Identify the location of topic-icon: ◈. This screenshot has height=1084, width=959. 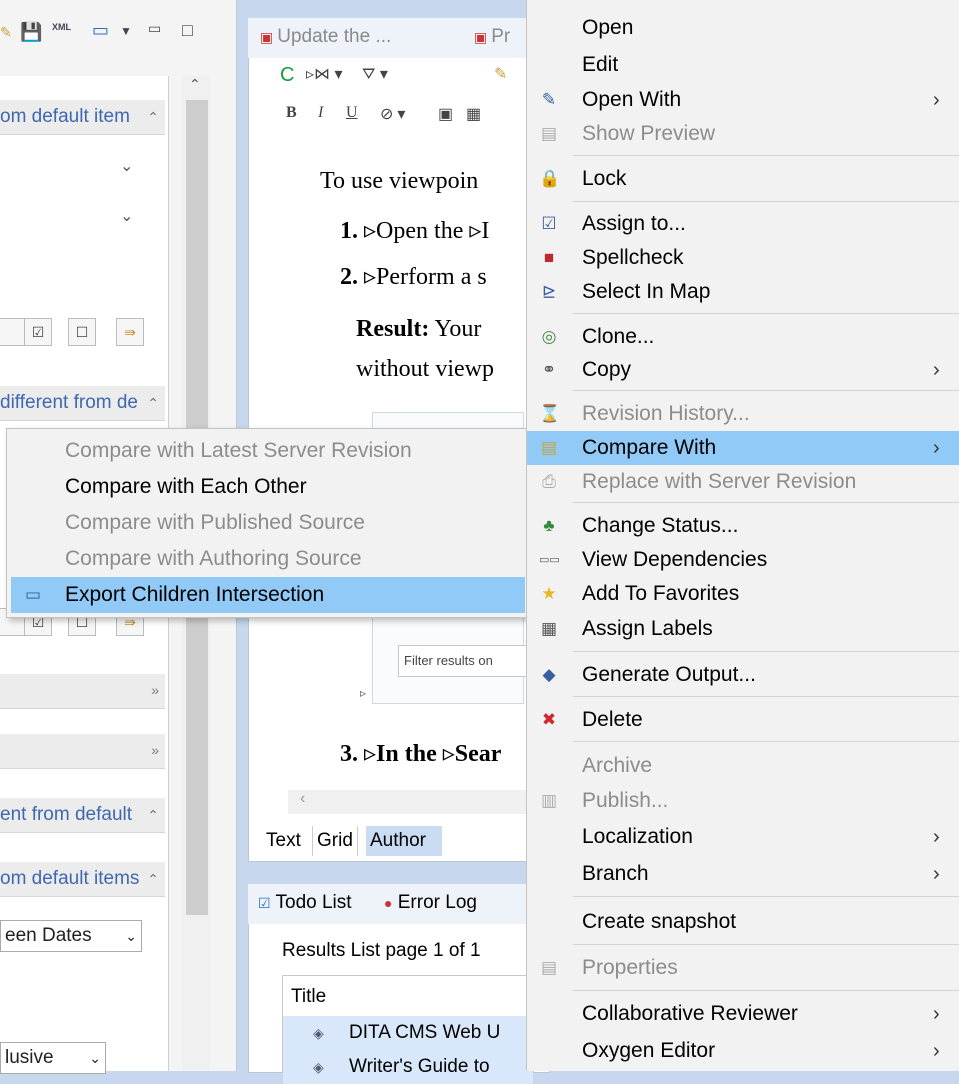
(318, 1033).